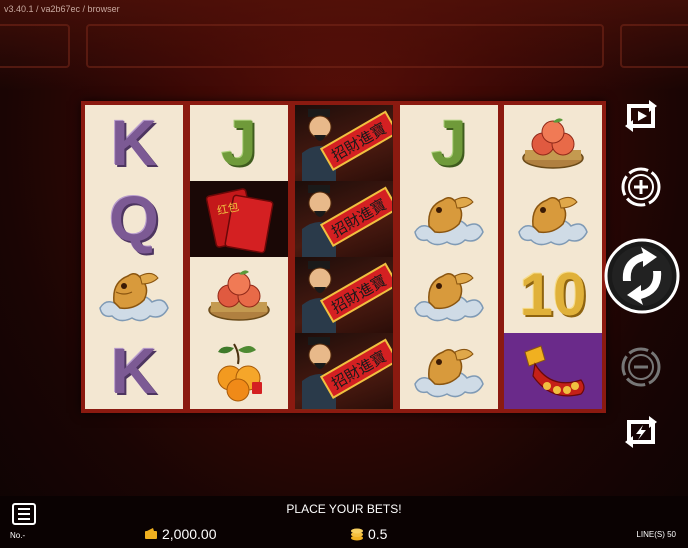  I want to click on right-control-panel, so click(644, 275).